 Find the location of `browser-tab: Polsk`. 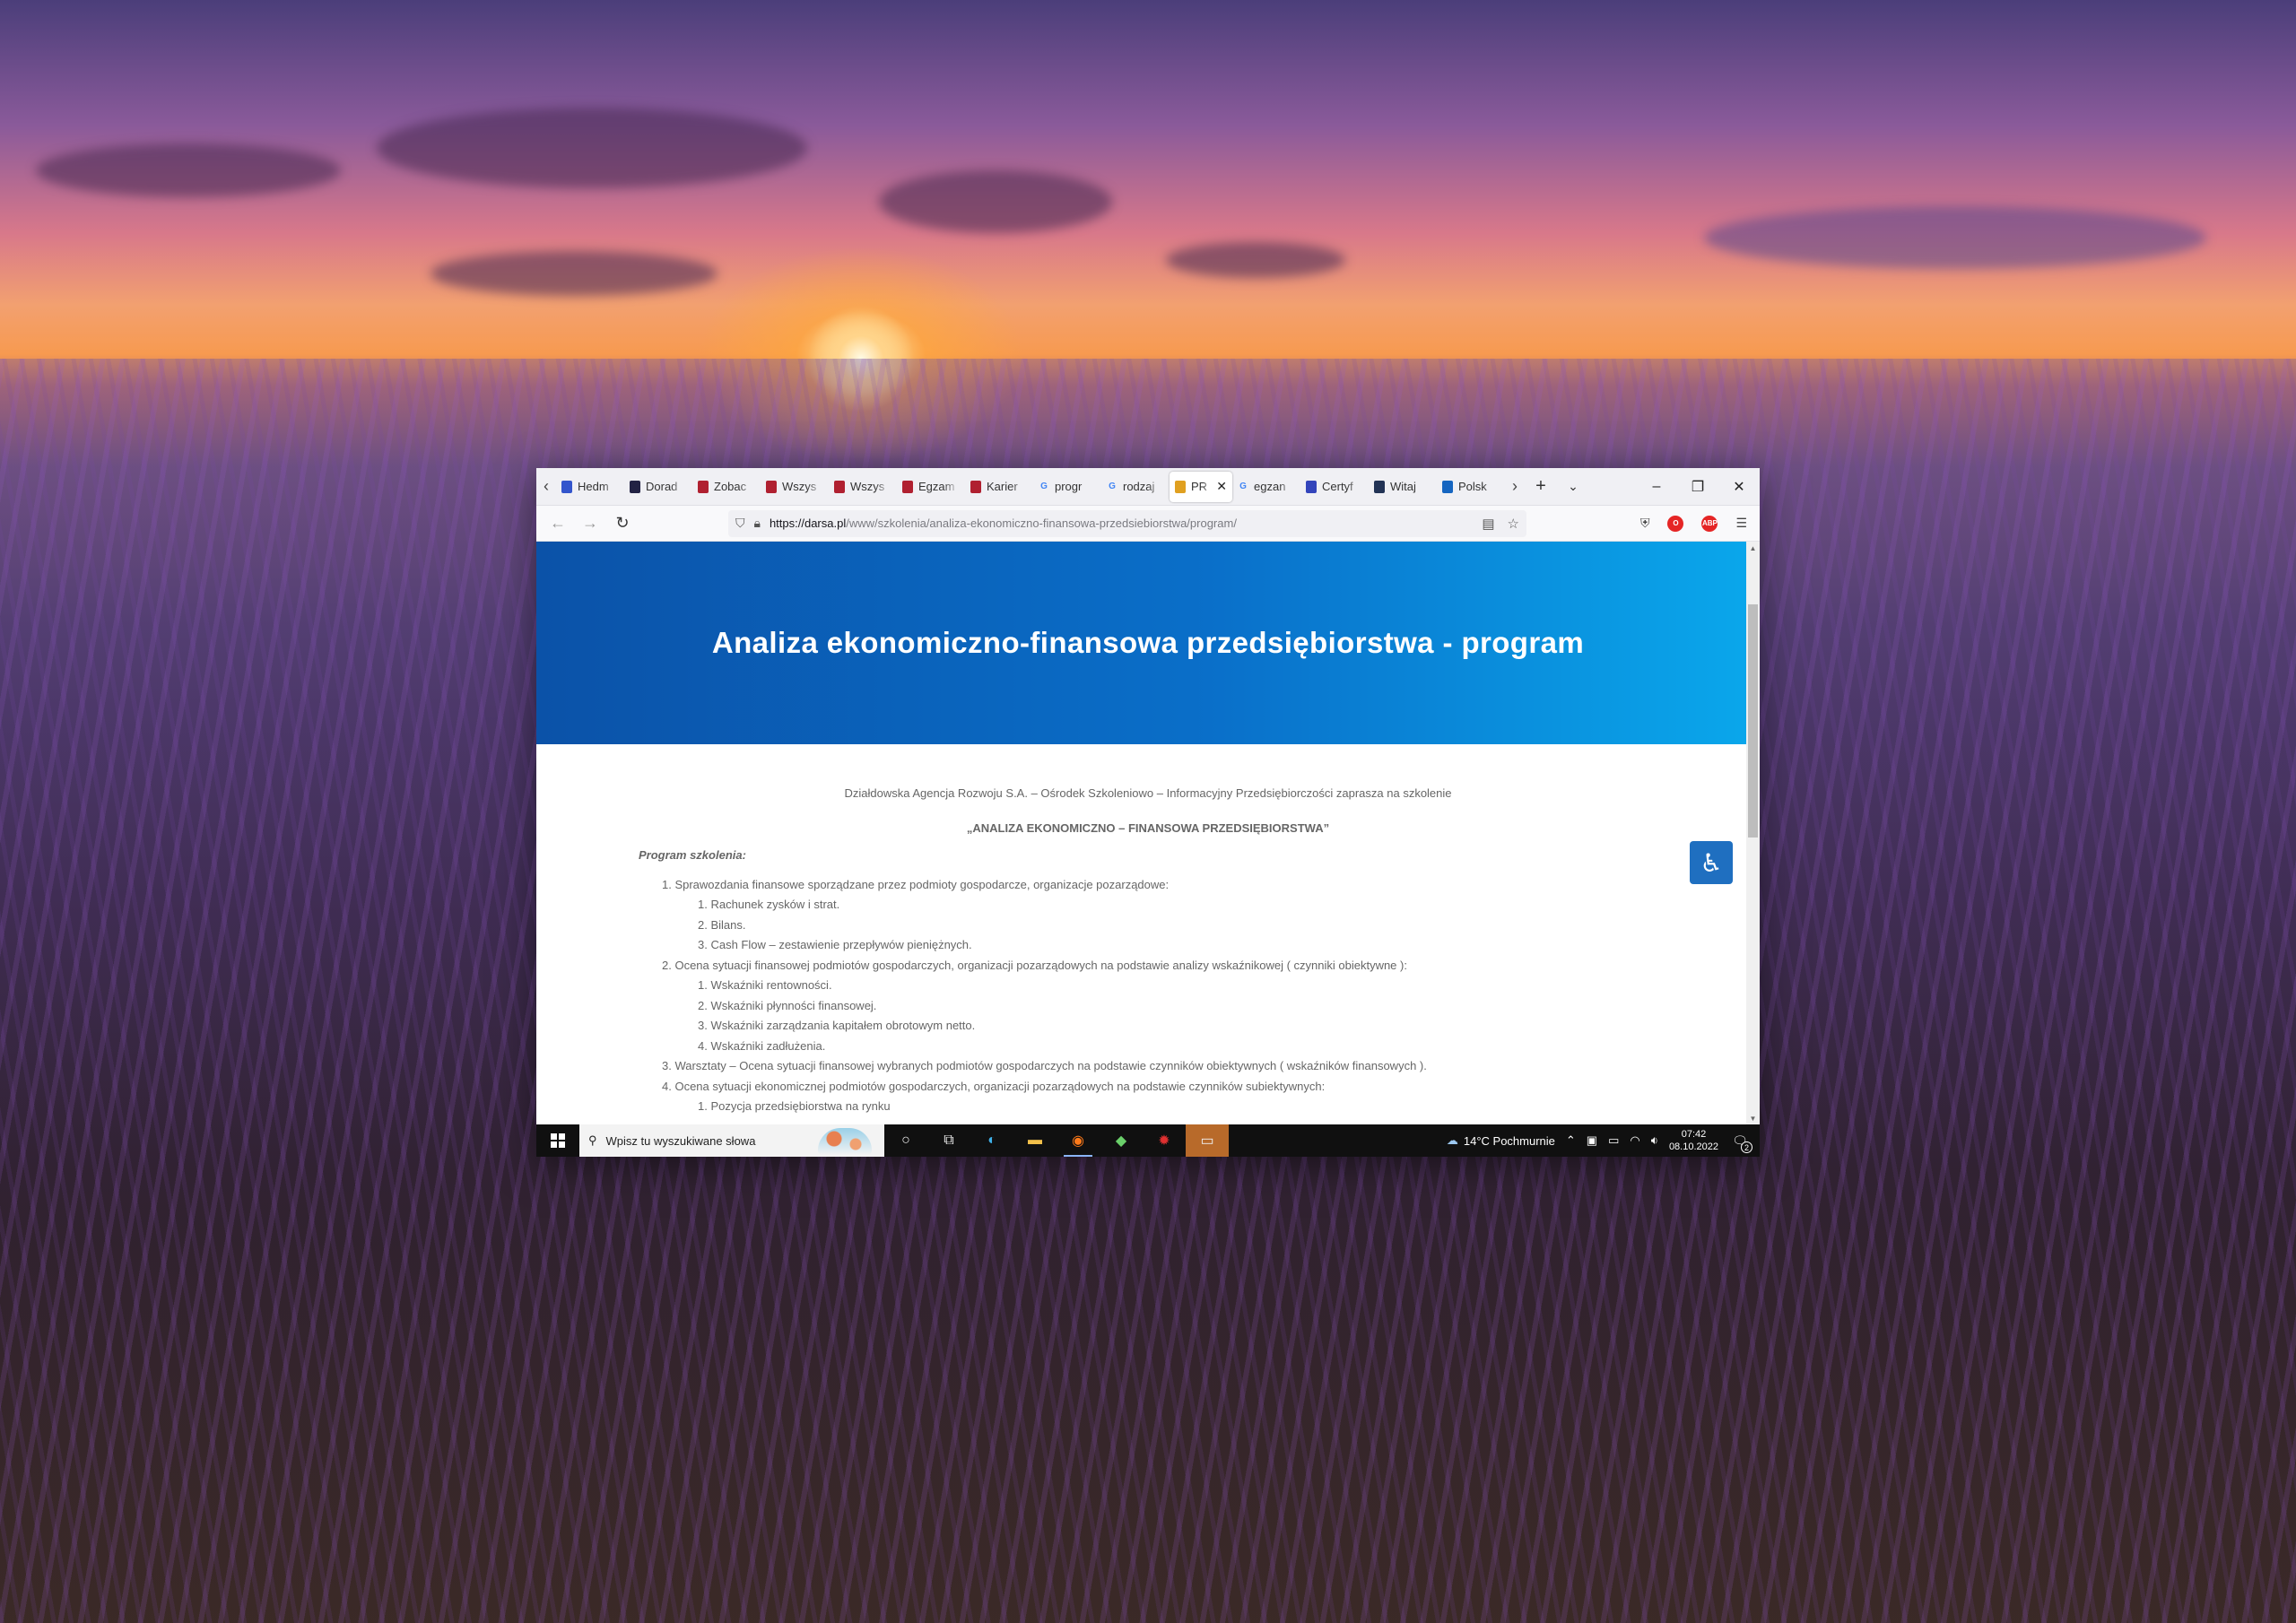

browser-tab: Polsk is located at coordinates (1471, 487).